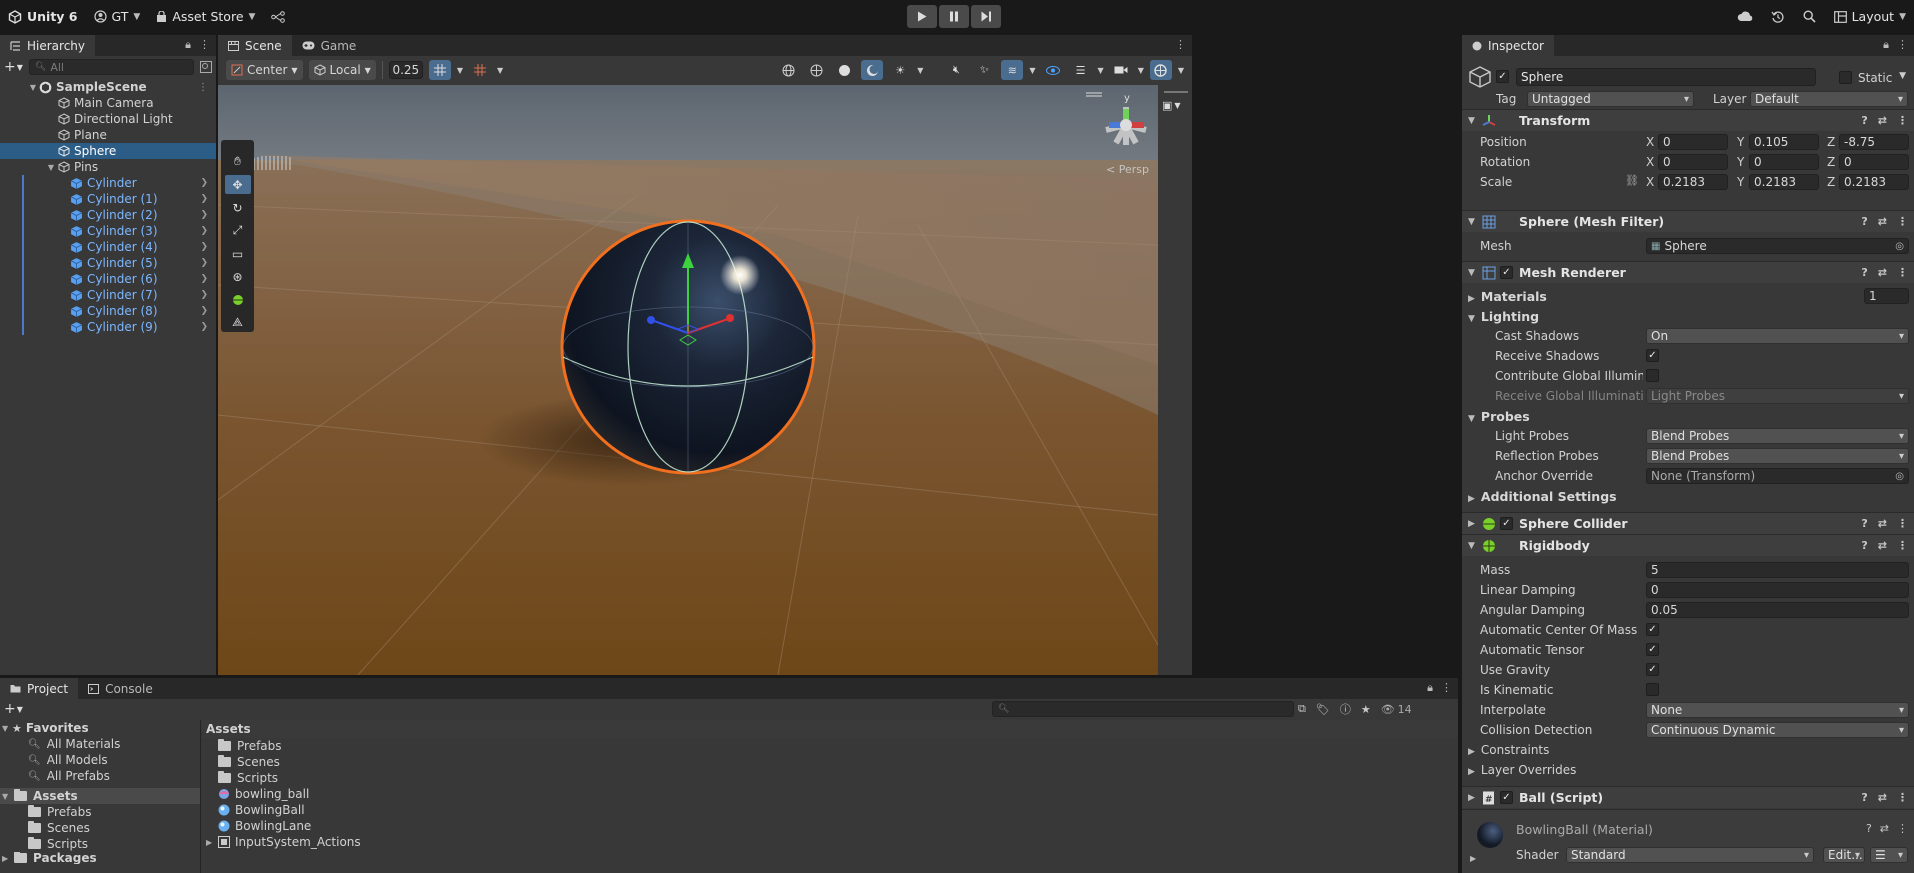  What do you see at coordinates (329, 45) in the screenshot?
I see `tab-game: Game` at bounding box center [329, 45].